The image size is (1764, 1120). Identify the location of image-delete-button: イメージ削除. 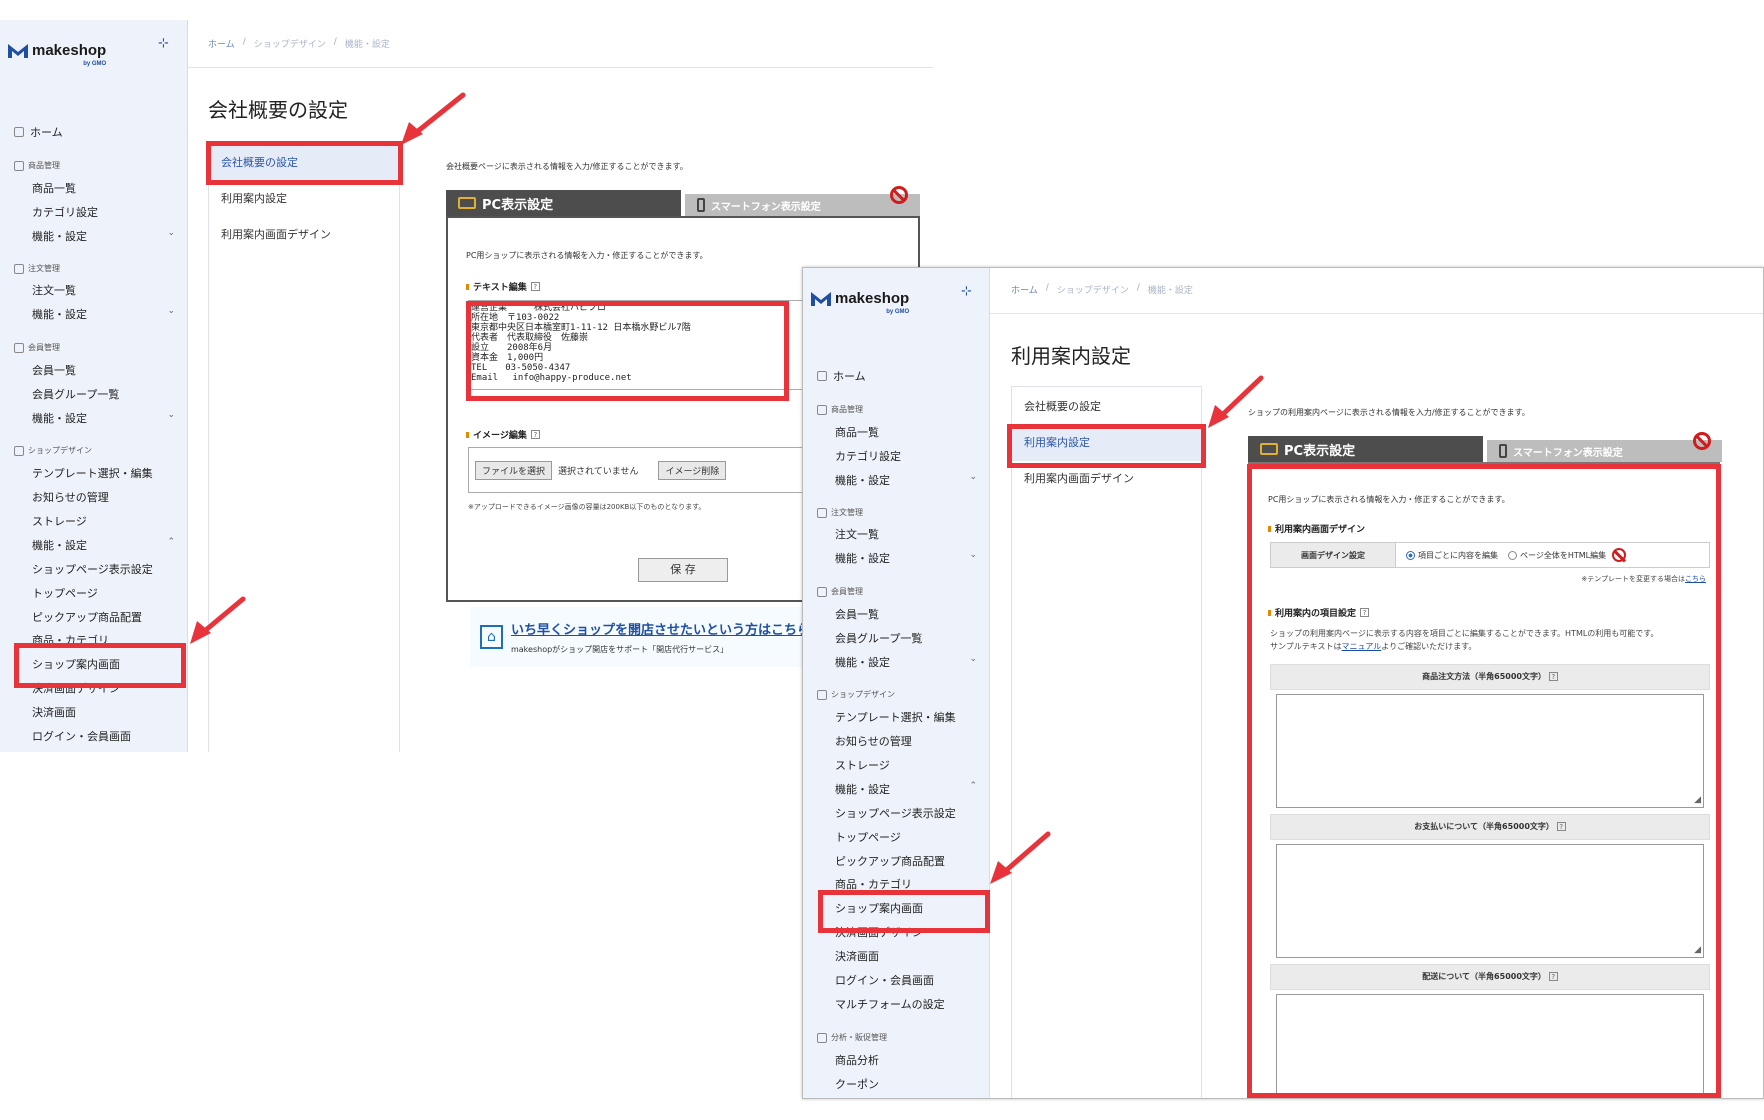
(692, 470).